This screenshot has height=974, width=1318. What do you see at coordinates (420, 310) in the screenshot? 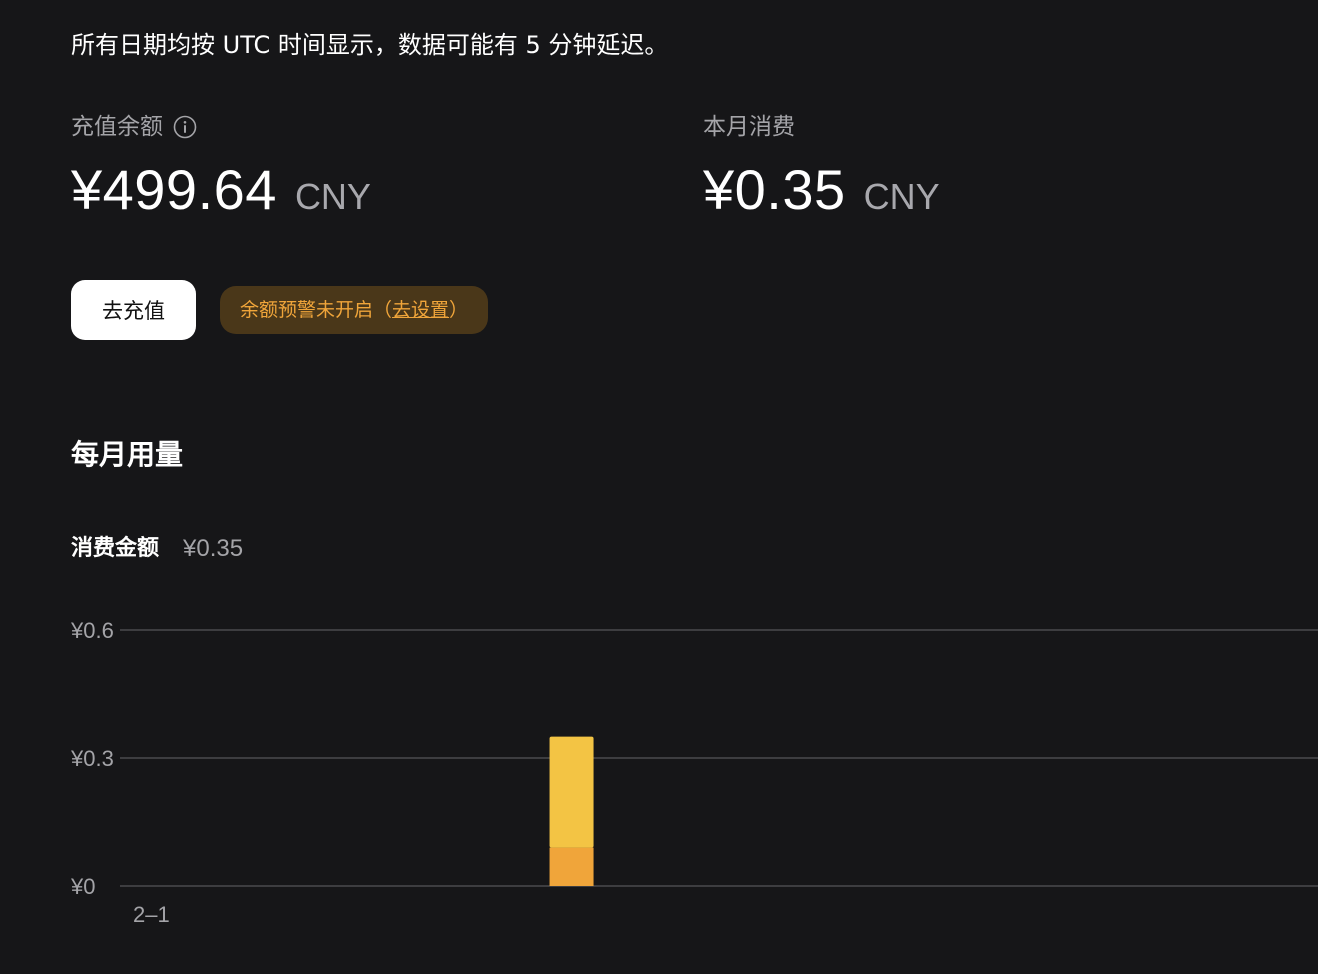
I see `alert-settings-link: 去设置` at bounding box center [420, 310].